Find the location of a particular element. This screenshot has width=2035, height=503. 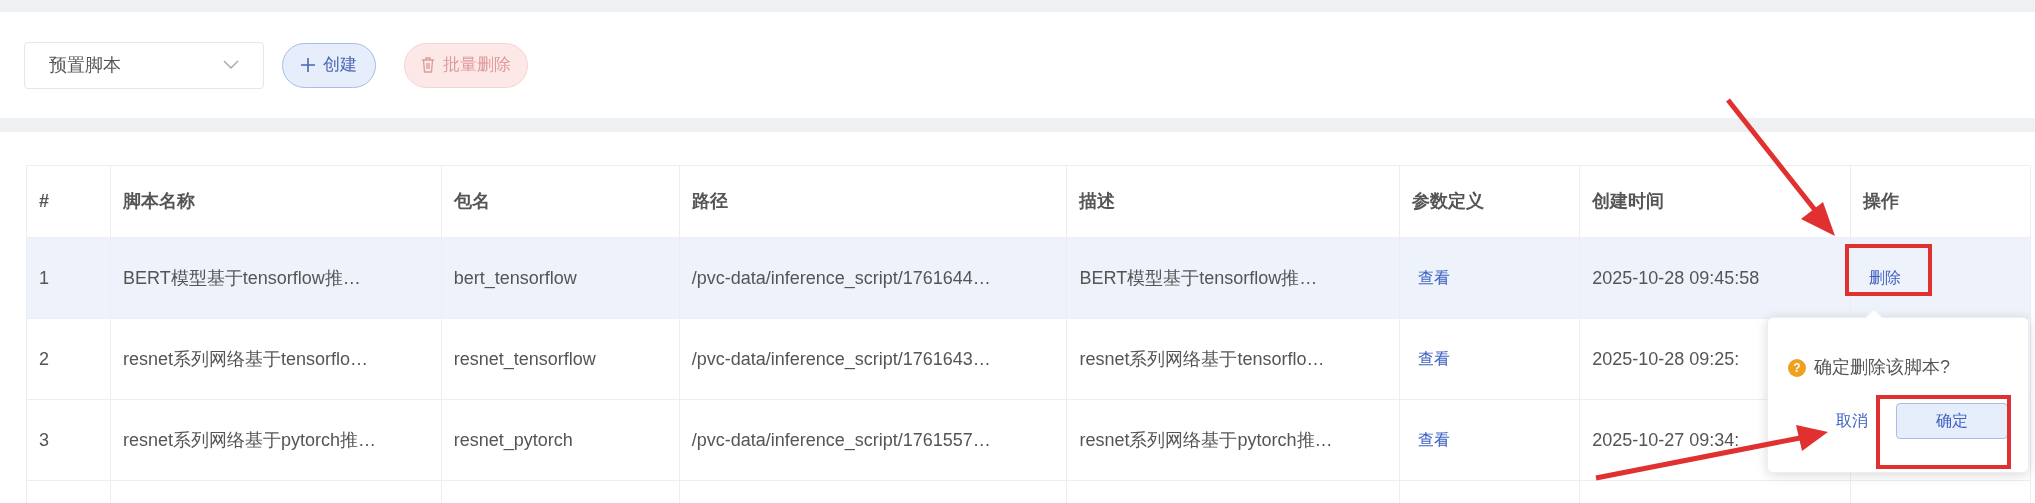

trash-icon is located at coordinates (428, 65).